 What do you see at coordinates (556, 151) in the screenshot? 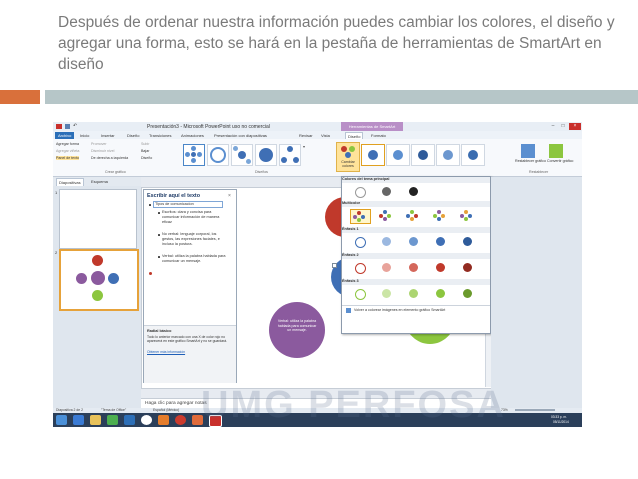
I see `convert-graphic-icon` at bounding box center [556, 151].